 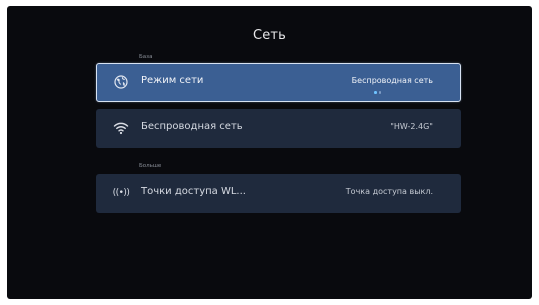 I want to click on option-dot, so click(x=379, y=92).